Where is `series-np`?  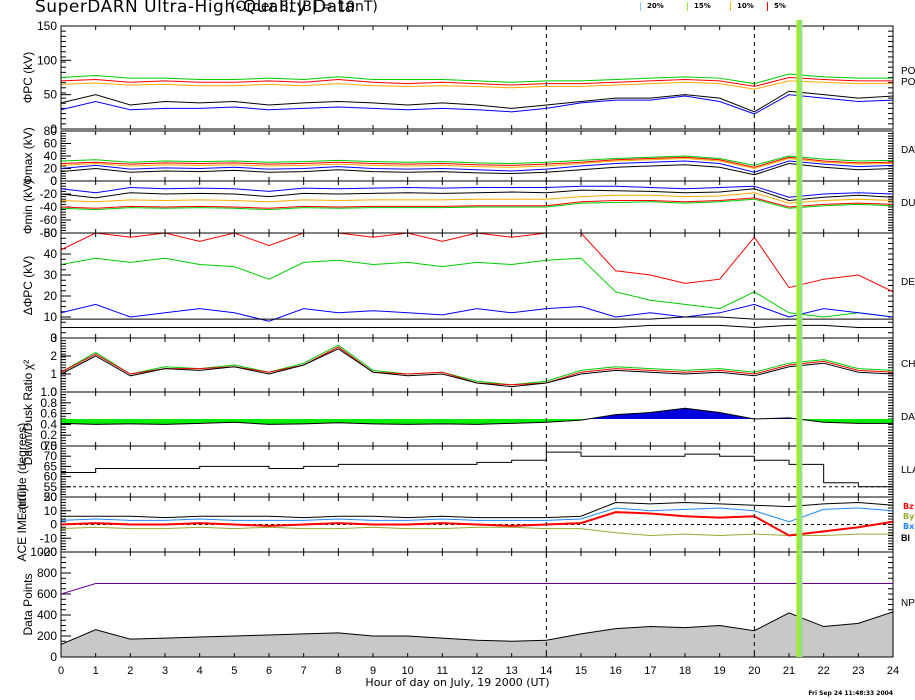
series-np is located at coordinates (477, 589).